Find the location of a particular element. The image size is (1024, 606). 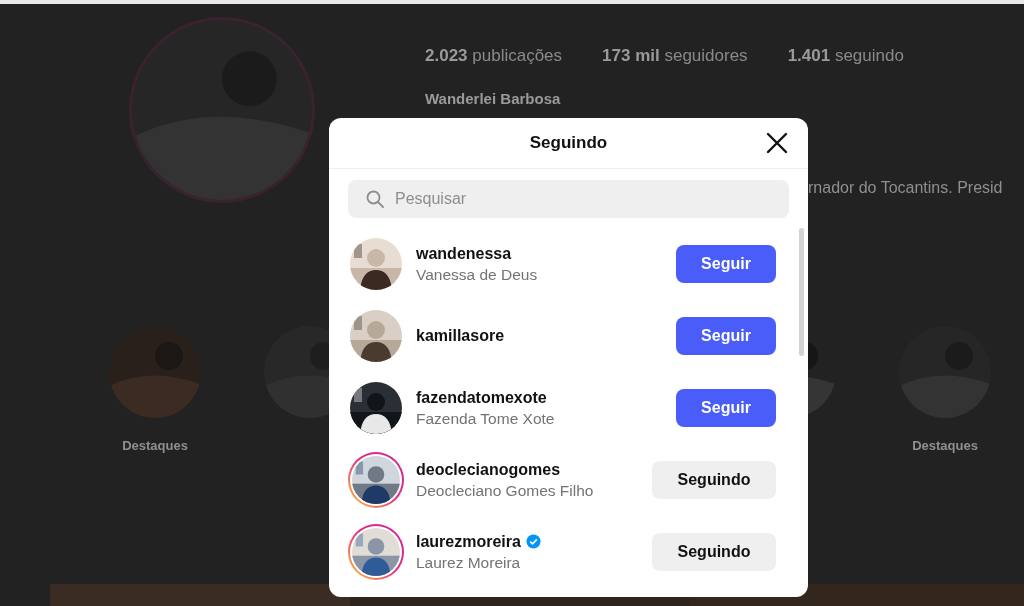

username: fazendatomexote is located at coordinates (481, 397).